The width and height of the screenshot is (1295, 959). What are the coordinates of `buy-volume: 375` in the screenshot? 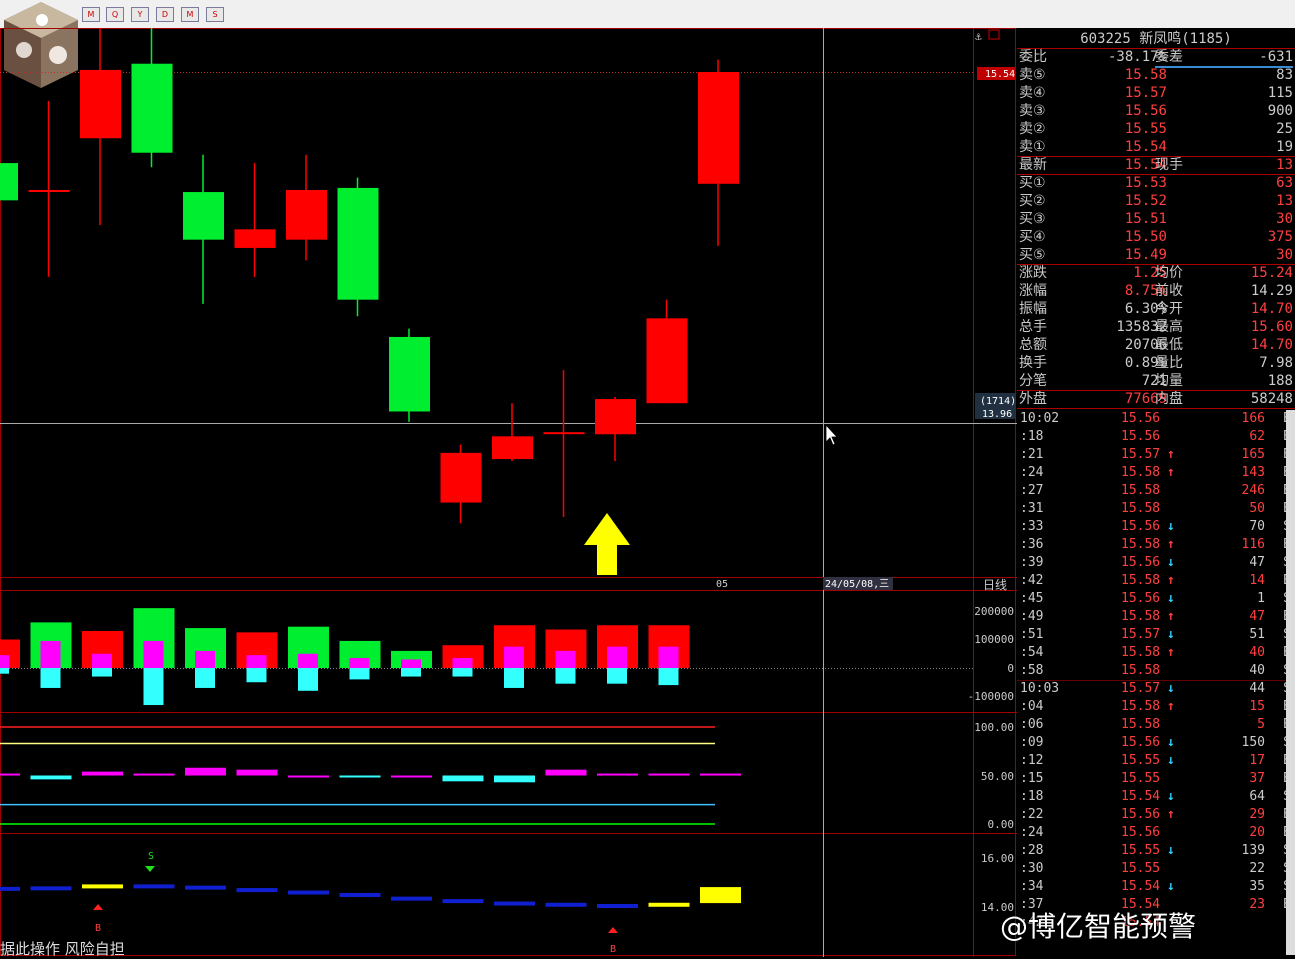 It's located at (1280, 237).